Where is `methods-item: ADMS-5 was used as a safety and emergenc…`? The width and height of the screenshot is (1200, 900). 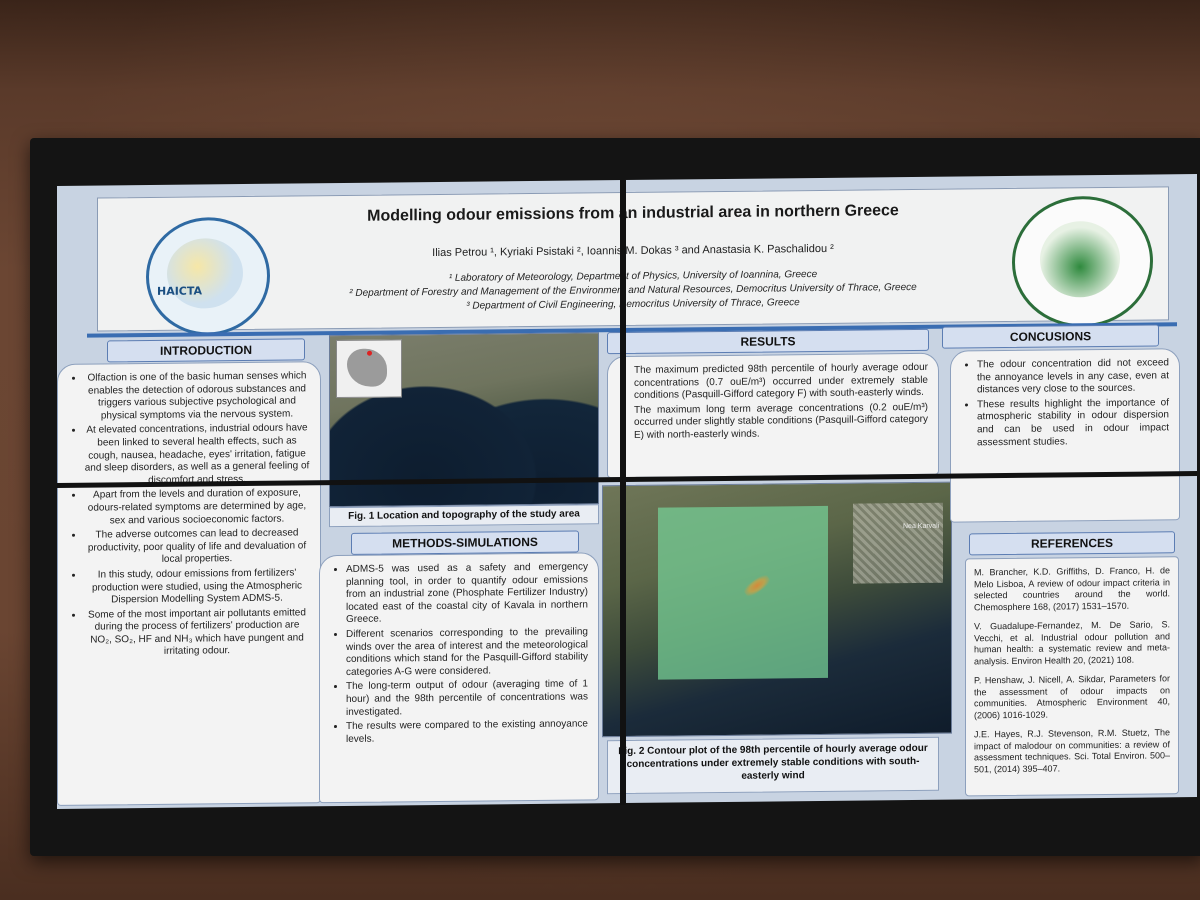 methods-item: ADMS-5 was used as a safety and emergenc… is located at coordinates (467, 594).